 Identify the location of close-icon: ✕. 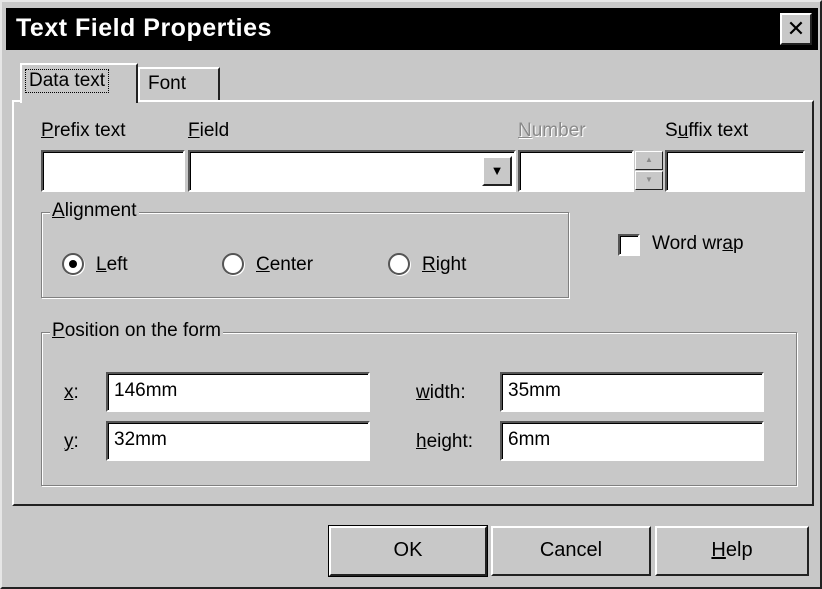
(796, 29).